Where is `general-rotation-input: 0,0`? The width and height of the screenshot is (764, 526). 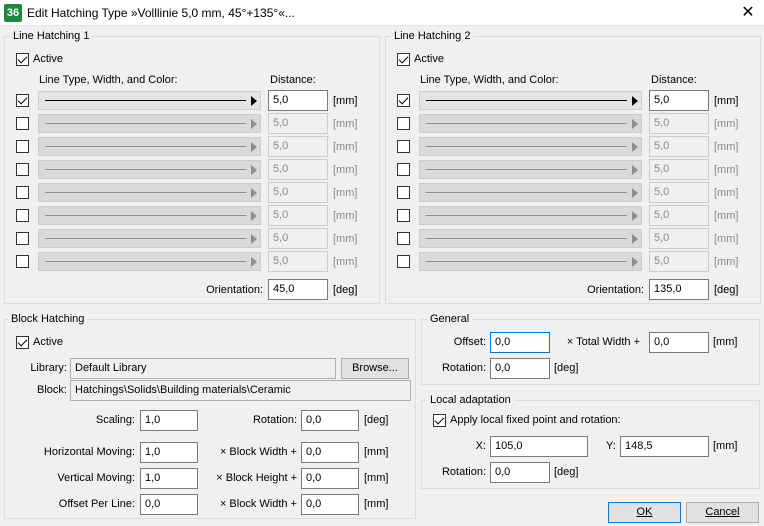
general-rotation-input: 0,0 is located at coordinates (520, 368).